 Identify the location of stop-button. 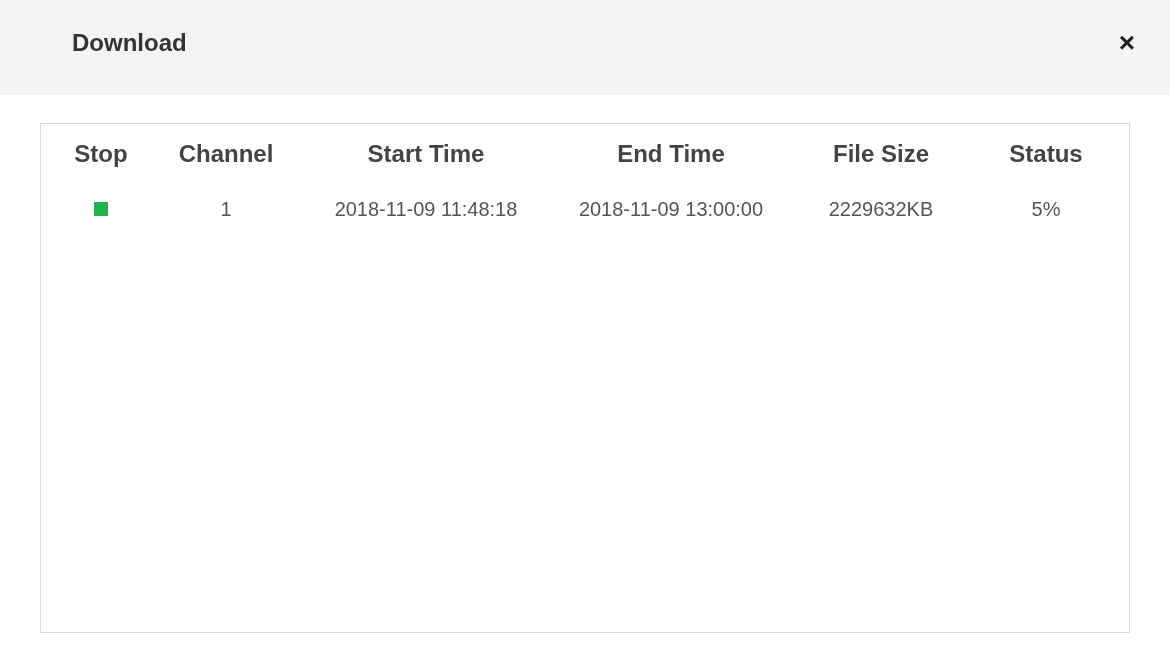
(101, 209).